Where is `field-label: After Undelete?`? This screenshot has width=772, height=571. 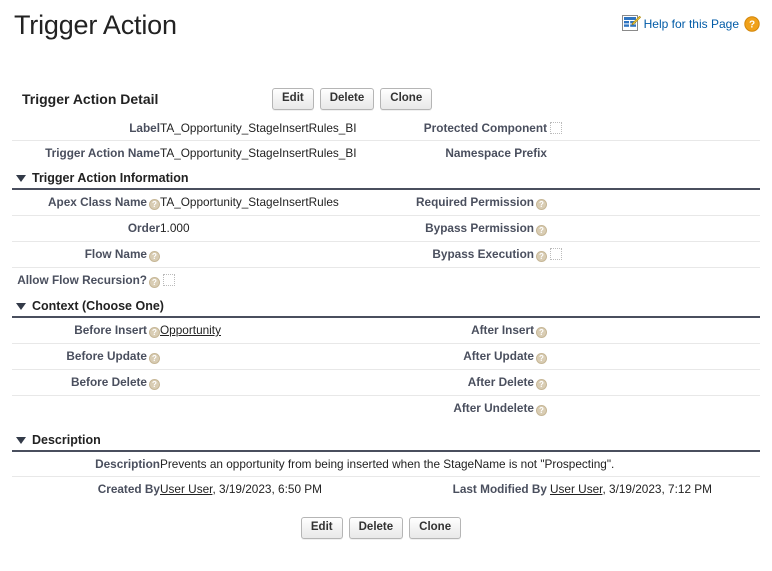
field-label: After Undelete? is located at coordinates (471, 408).